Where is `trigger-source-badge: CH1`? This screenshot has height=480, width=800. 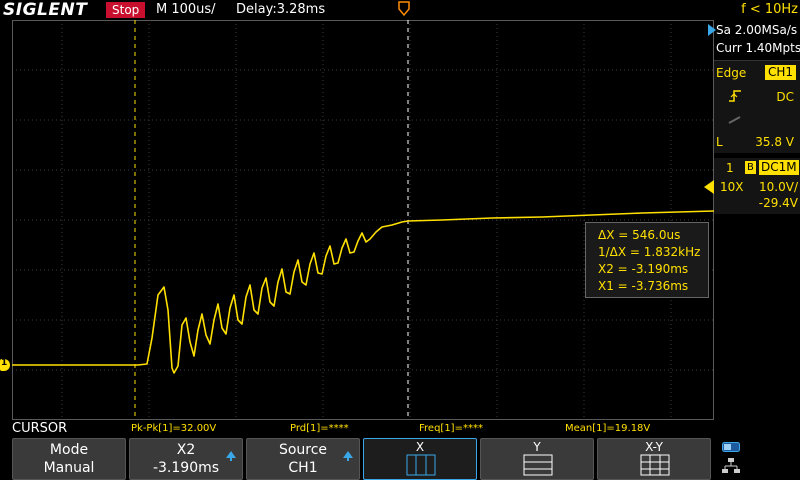
trigger-source-badge: CH1 is located at coordinates (781, 72).